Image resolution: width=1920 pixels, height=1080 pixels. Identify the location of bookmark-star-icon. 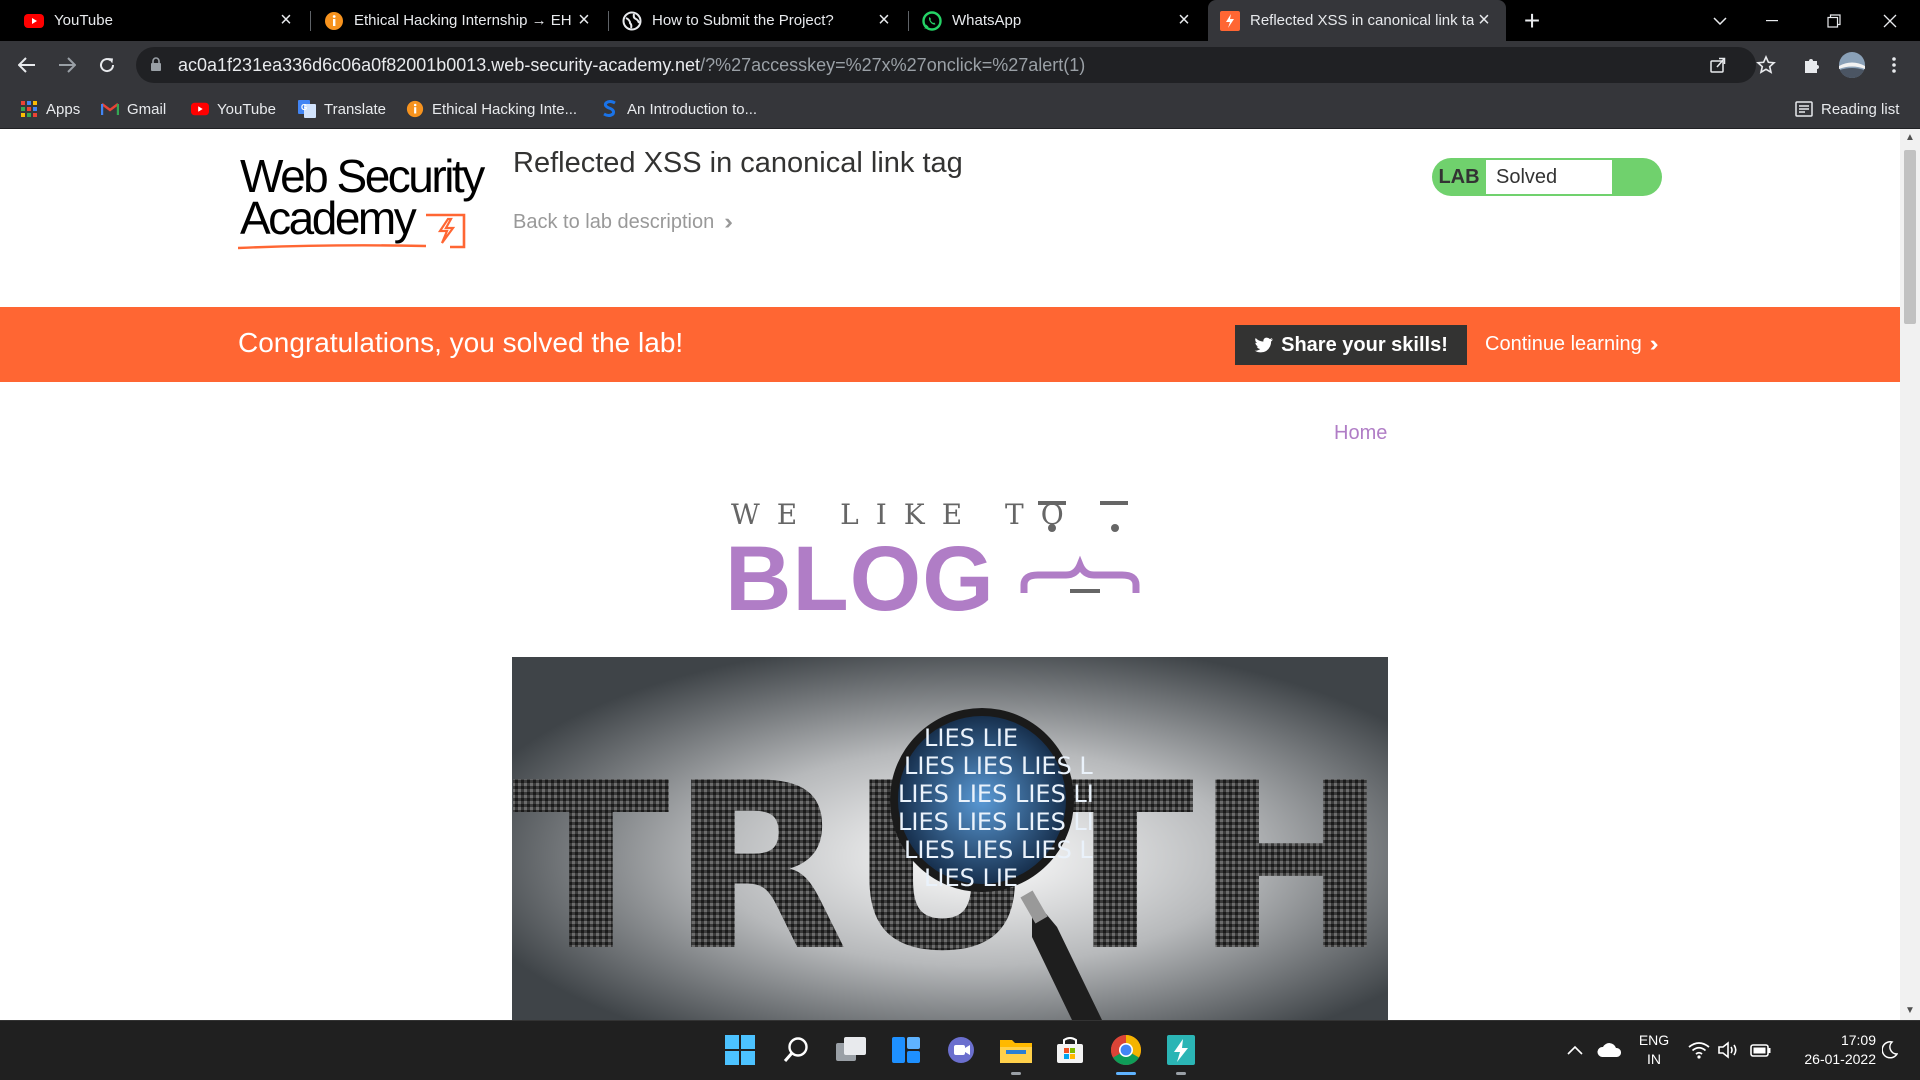
(1766, 65).